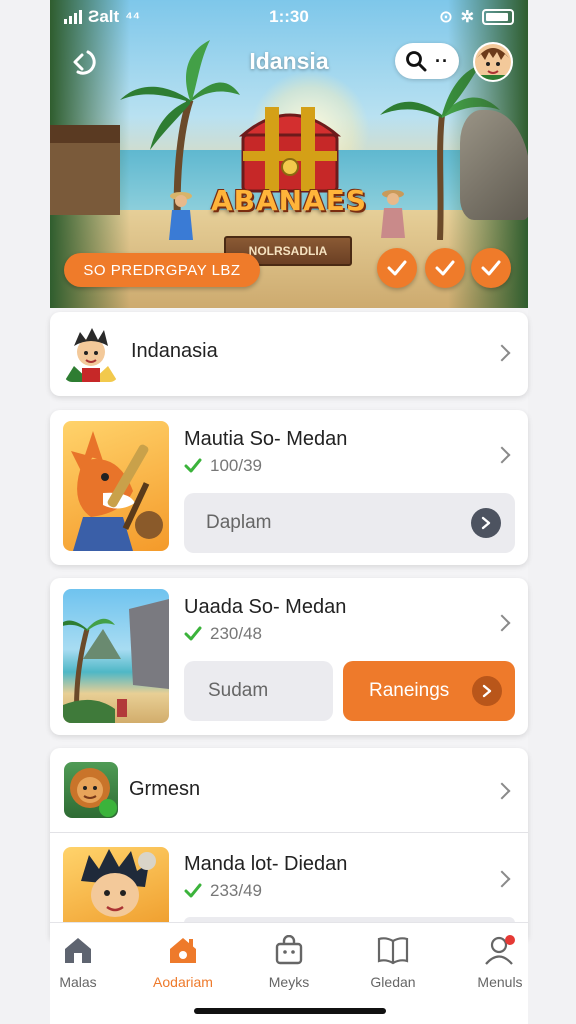 This screenshot has height=1024, width=576. Describe the element at coordinates (467, 17) in the screenshot. I see `rotation-icon: ✲` at that location.